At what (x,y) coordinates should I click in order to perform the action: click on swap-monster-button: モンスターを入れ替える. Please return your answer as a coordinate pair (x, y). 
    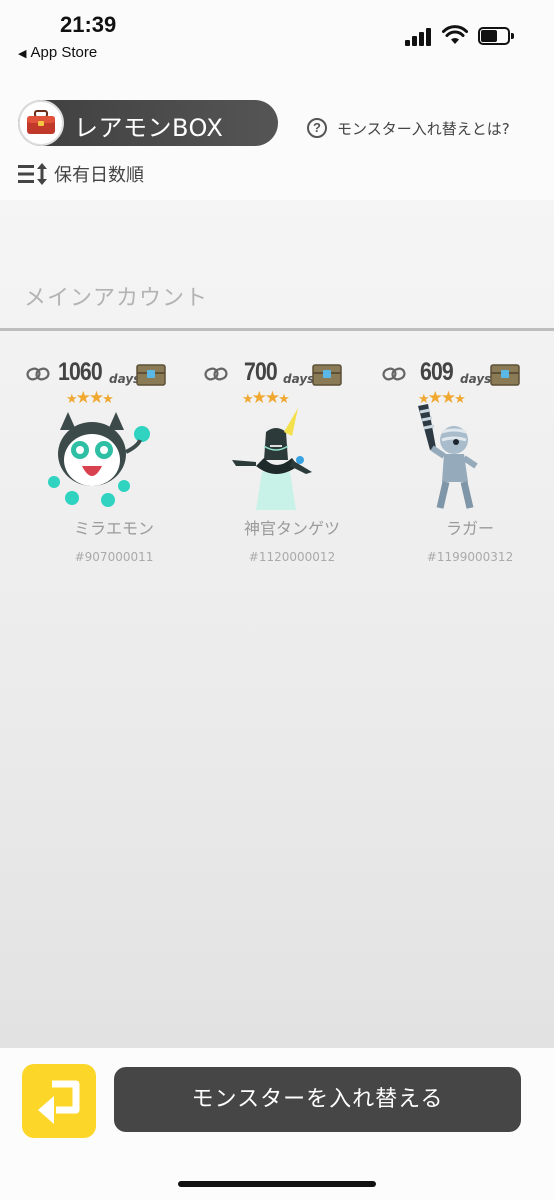
    Looking at the image, I should click on (317, 1099).